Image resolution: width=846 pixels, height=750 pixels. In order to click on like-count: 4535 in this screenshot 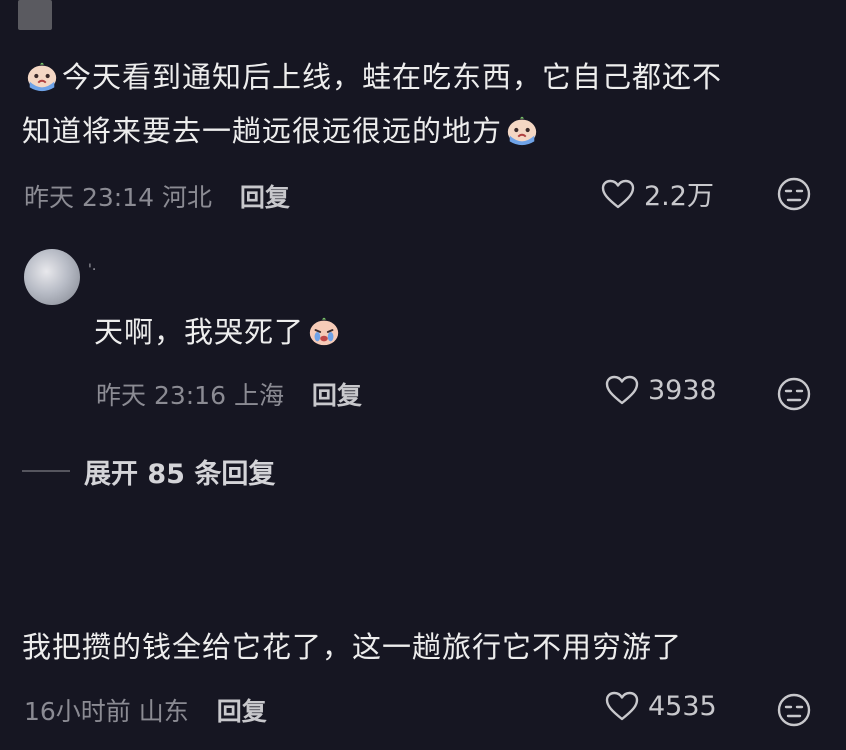, I will do `click(682, 706)`.